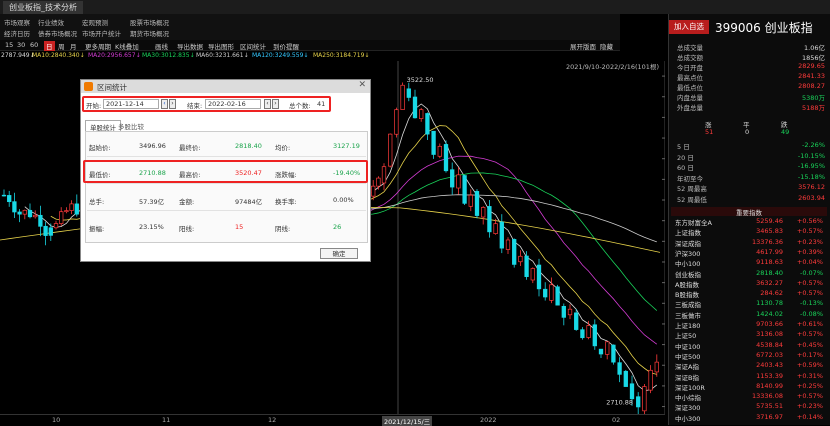 The image size is (830, 426). I want to click on index-price: 6772.03, so click(769, 354).